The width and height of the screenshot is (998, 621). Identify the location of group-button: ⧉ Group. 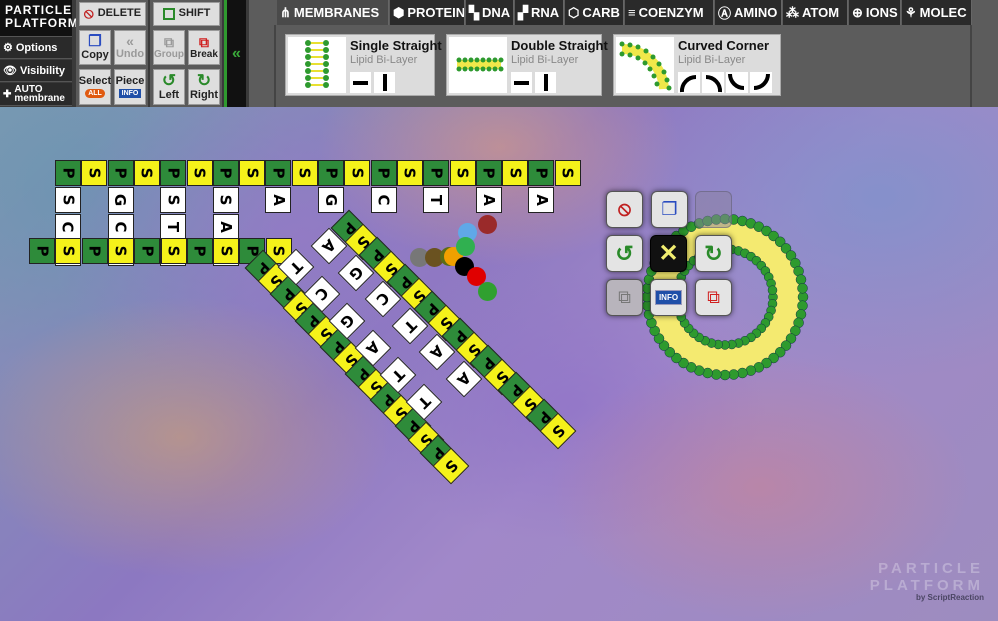
(169, 47).